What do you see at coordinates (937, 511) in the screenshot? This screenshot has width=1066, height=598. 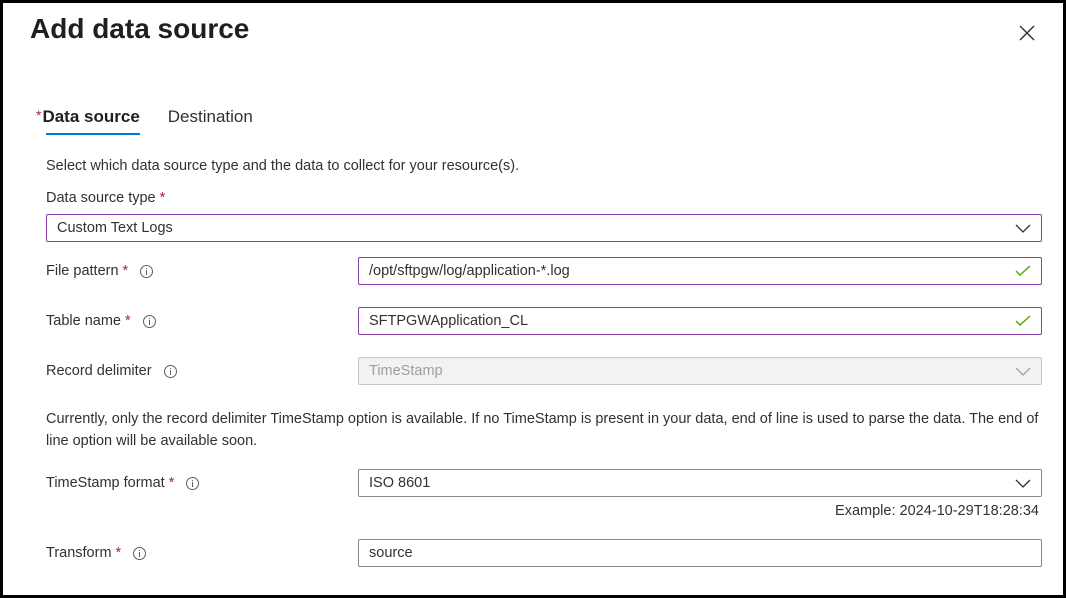 I see `timestamp-example: Example: 2024-10-29T18:28:34` at bounding box center [937, 511].